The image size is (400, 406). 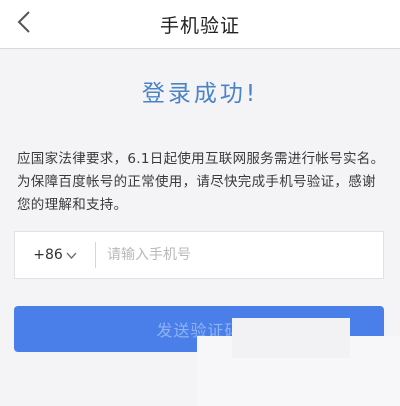 I want to click on page-title: 手机验证, so click(x=199, y=25).